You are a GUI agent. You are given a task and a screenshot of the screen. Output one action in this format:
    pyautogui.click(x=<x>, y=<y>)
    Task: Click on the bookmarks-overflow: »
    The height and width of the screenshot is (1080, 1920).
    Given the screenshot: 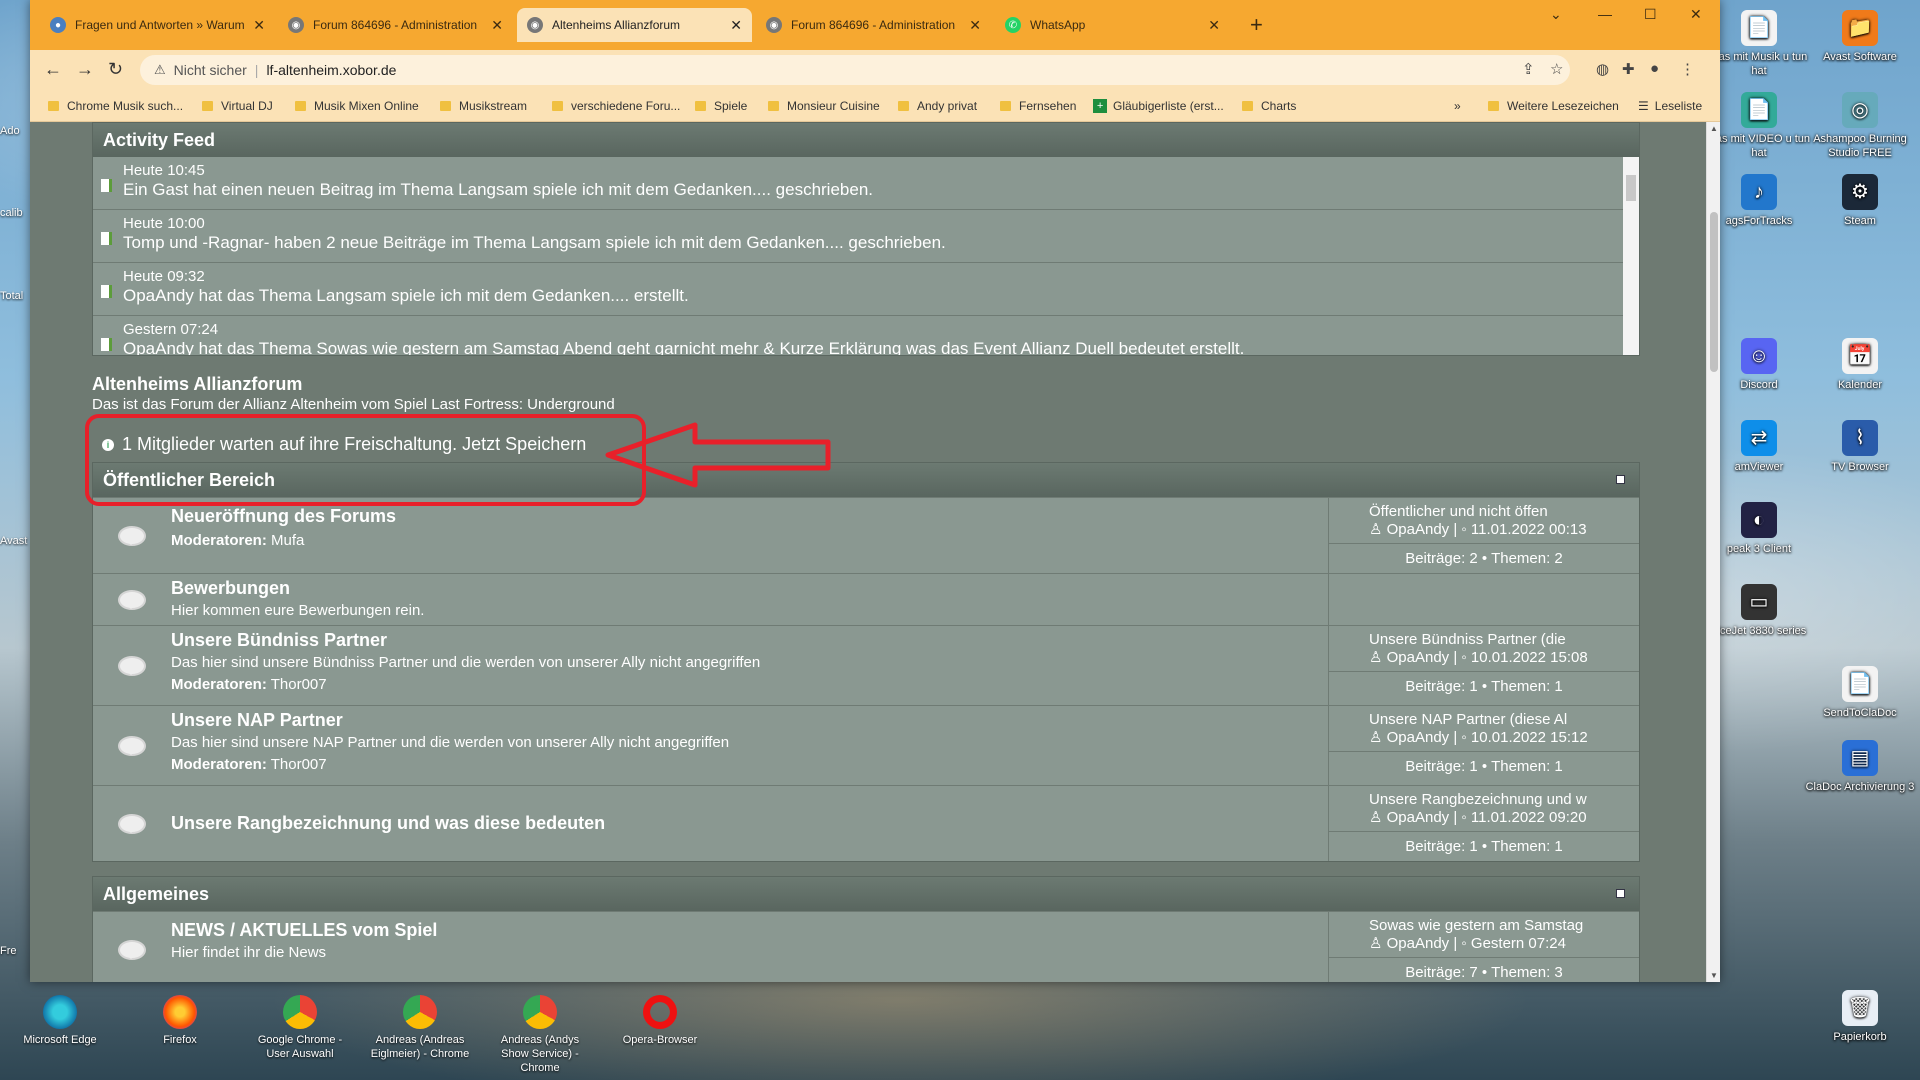 What is the action you would take?
    pyautogui.click(x=1457, y=106)
    